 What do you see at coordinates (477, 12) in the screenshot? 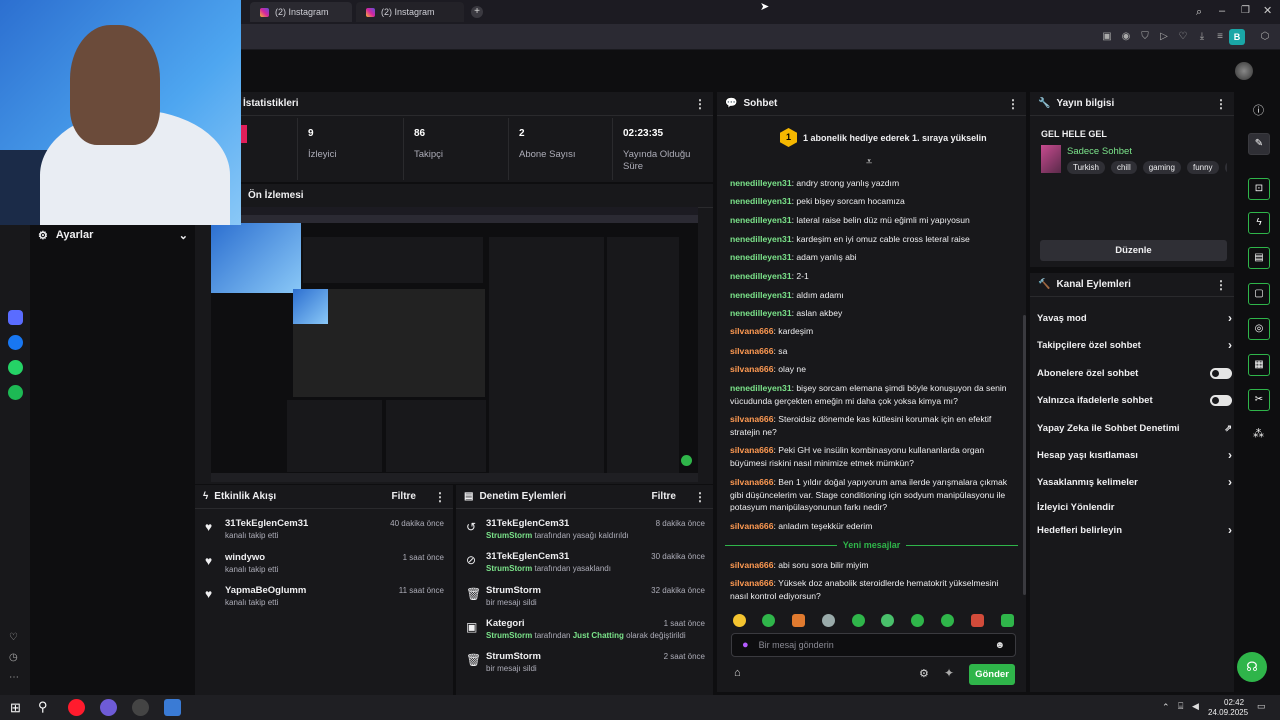
I see `new-tab-icon: +` at bounding box center [477, 12].